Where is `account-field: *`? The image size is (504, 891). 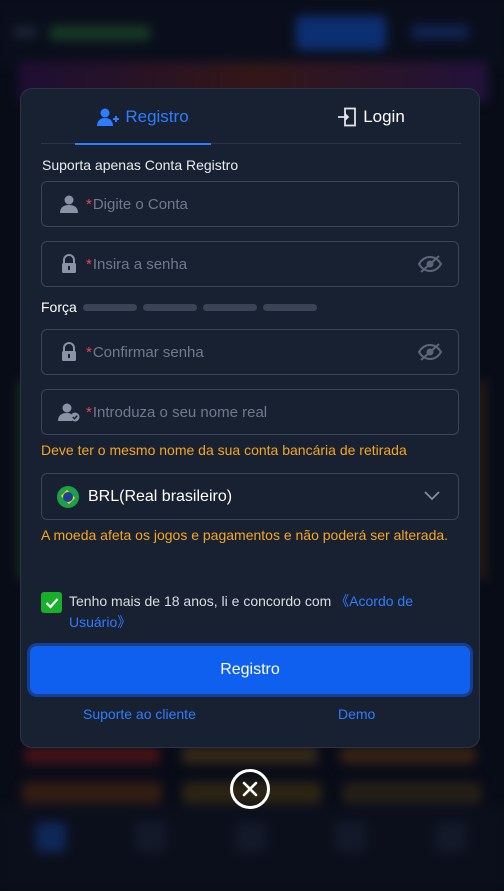
account-field: * is located at coordinates (250, 204).